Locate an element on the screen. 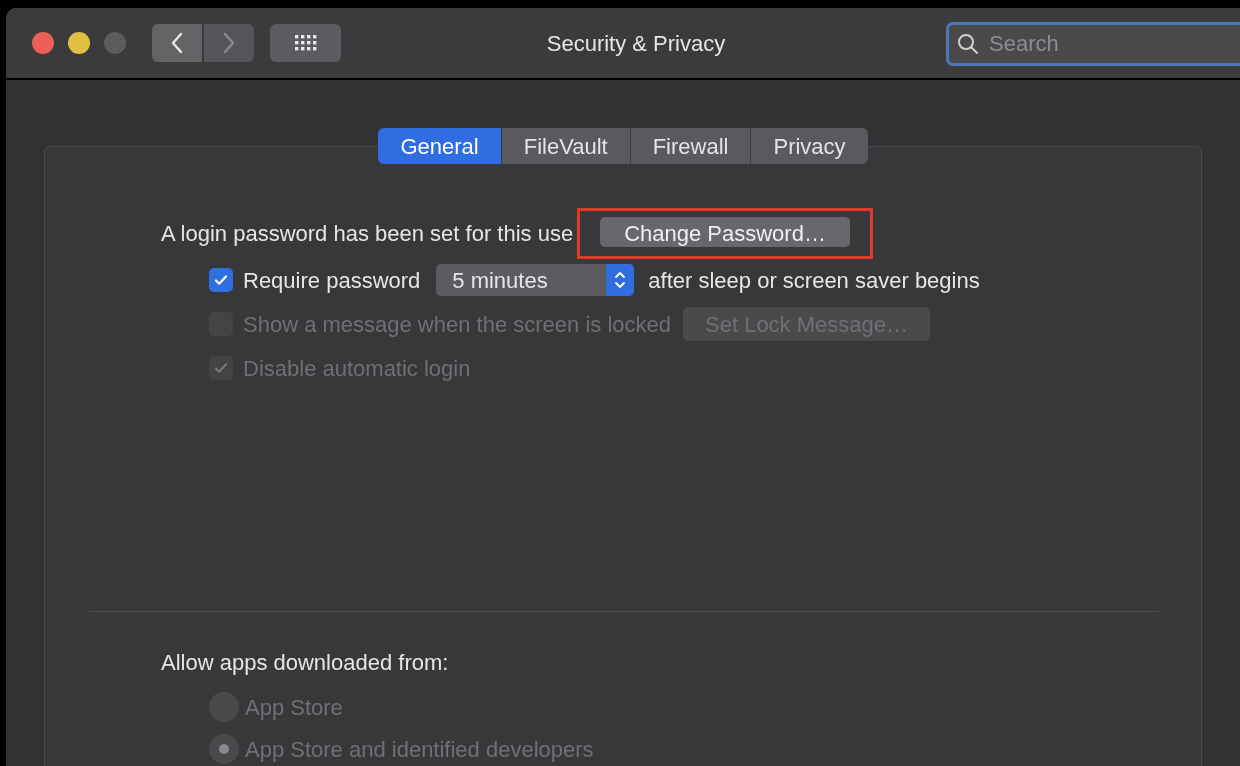 Image resolution: width=1240 pixels, height=766 pixels. tab: Privacy is located at coordinates (809, 146).